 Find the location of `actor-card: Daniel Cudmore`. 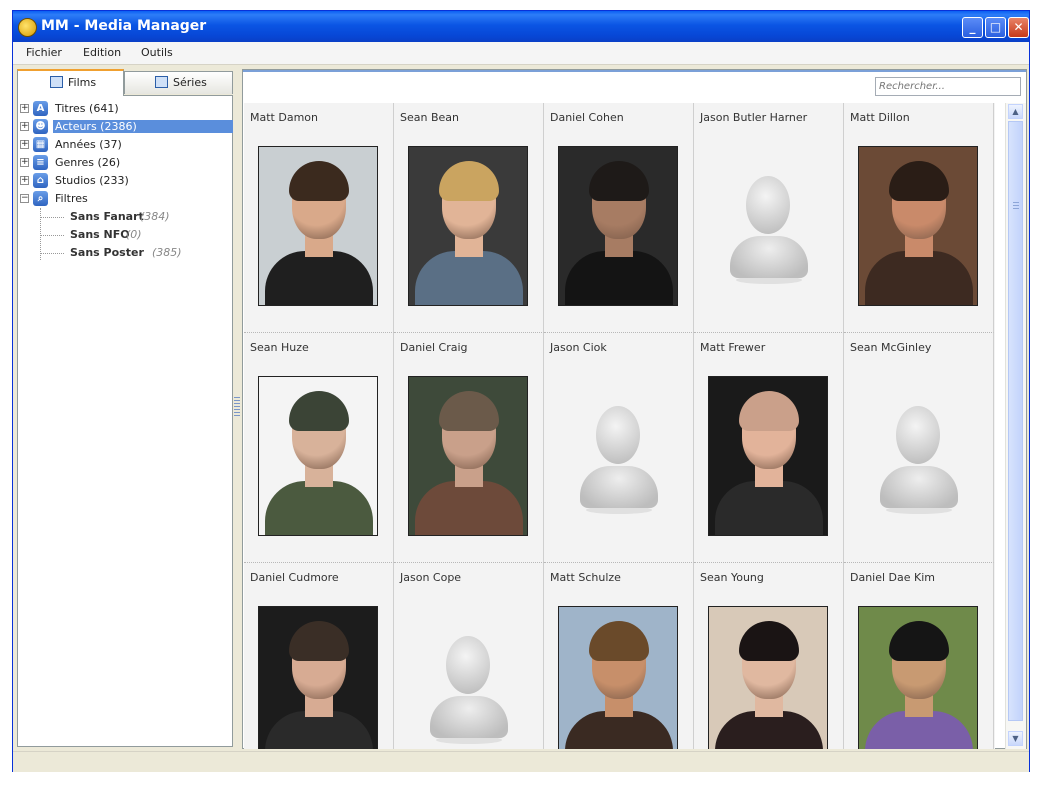

actor-card: Daniel Cudmore is located at coordinates (319, 656).